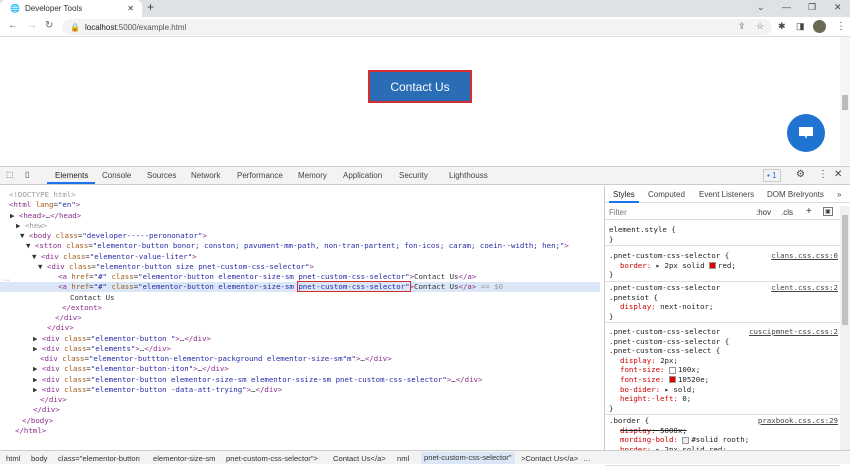 The height and width of the screenshot is (466, 850). I want to click on style-property: border: ▸ 2px solid red;, so click(722, 266).